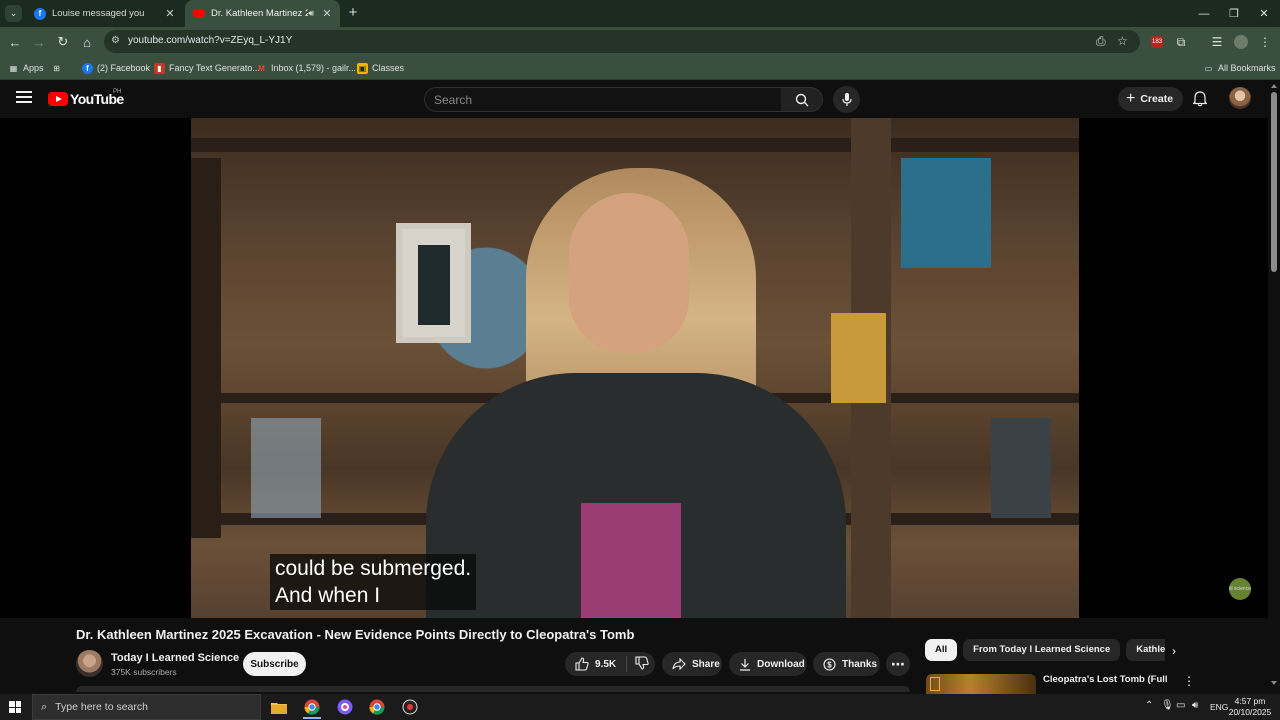 This screenshot has width=1280, height=720. Describe the element at coordinates (599, 100) in the screenshot. I see `search-input` at that location.